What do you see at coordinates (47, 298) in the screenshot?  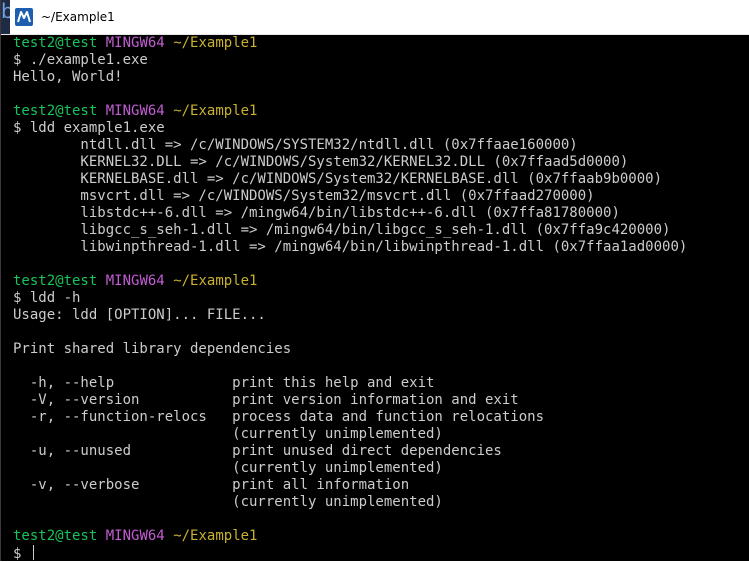 I see `command-line: $ ldd -h` at bounding box center [47, 298].